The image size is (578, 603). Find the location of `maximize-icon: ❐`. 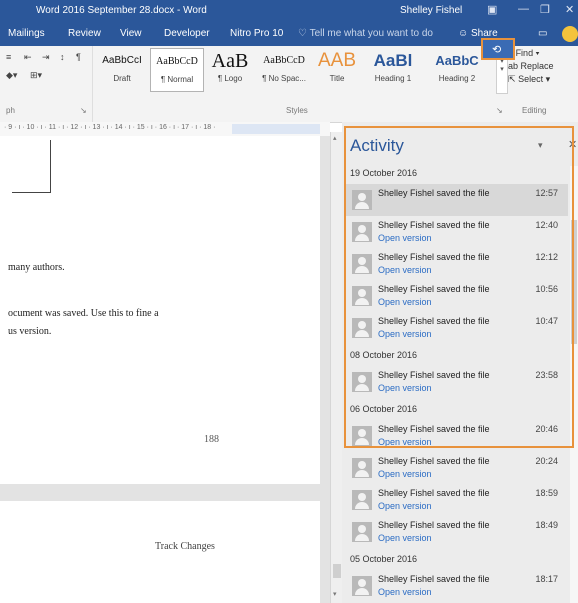

maximize-icon: ❐ is located at coordinates (545, 9).